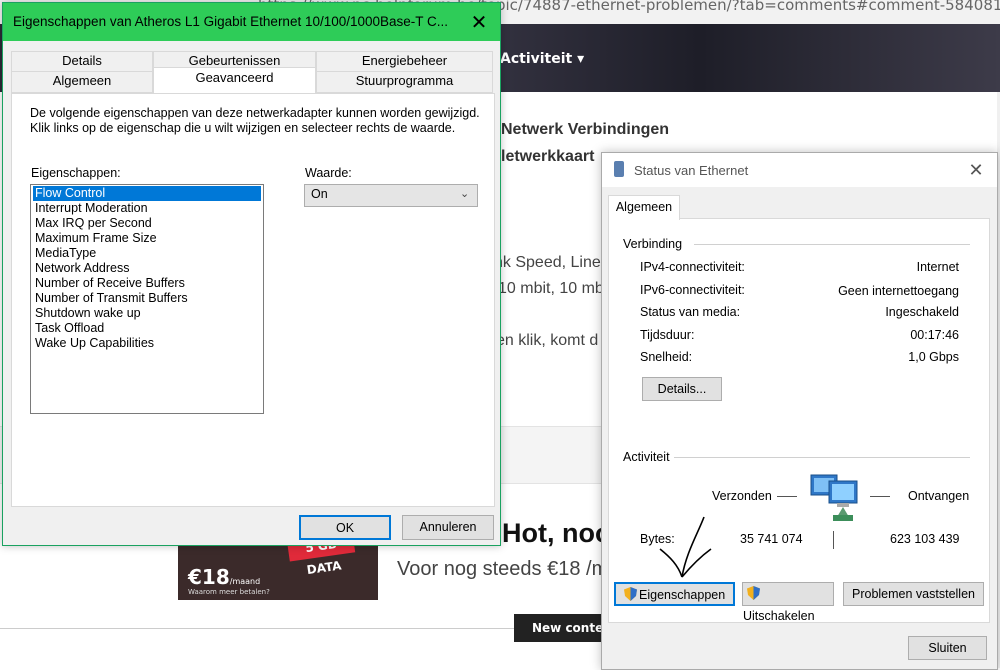 This screenshot has height=670, width=1000. Describe the element at coordinates (147, 283) in the screenshot. I see `list-item: Number of Receive Buffers` at that location.